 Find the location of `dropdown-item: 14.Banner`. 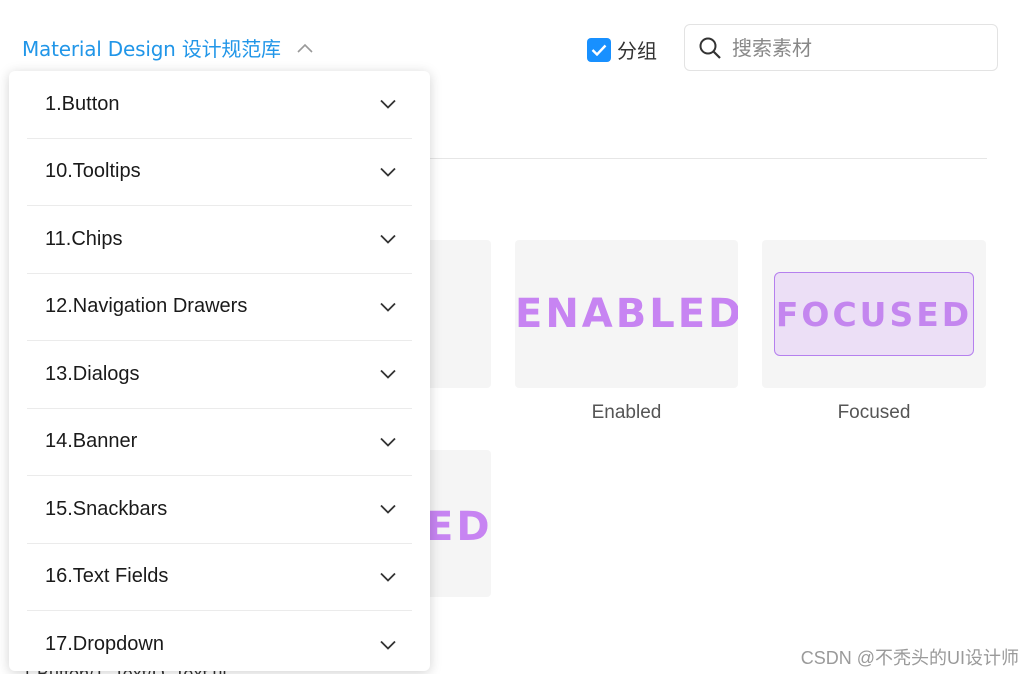

dropdown-item: 14.Banner is located at coordinates (219, 442).